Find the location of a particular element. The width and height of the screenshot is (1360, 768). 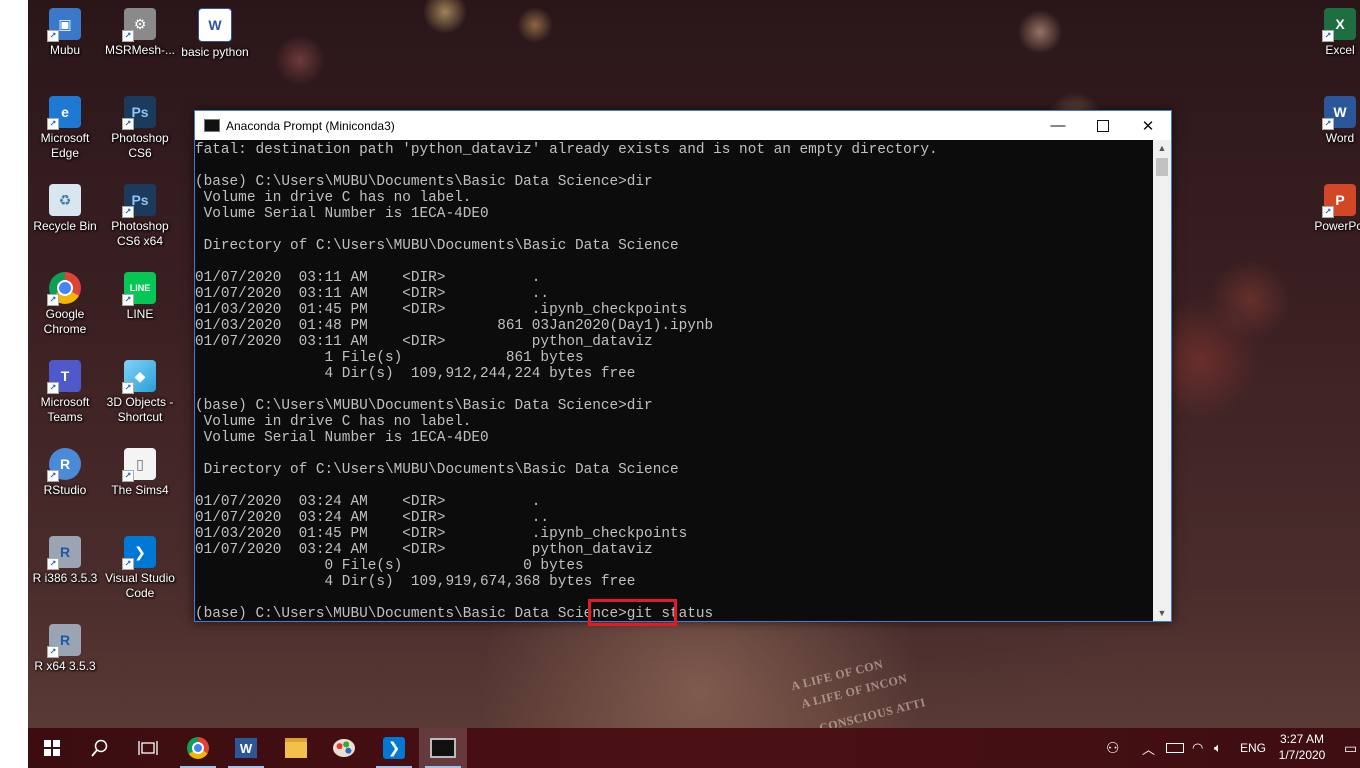

desktop-icon-label: Microsoft Edge is located at coordinates (65, 145).